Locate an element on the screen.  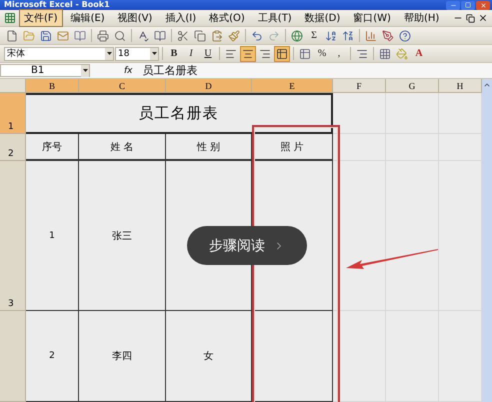
copy-icon is located at coordinates (200, 36).